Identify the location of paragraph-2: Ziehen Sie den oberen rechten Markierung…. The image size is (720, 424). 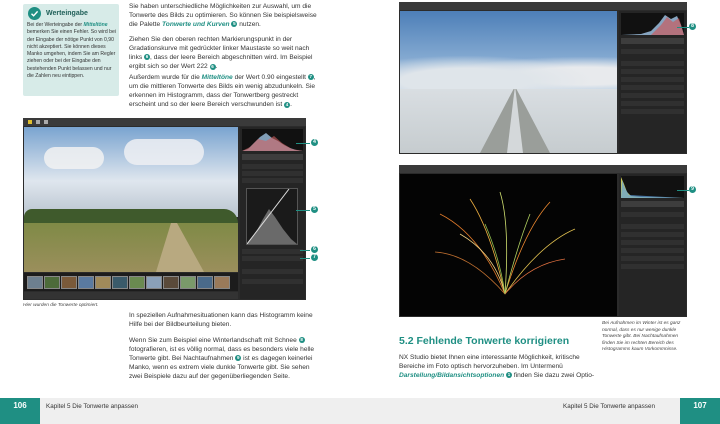
(221, 53).